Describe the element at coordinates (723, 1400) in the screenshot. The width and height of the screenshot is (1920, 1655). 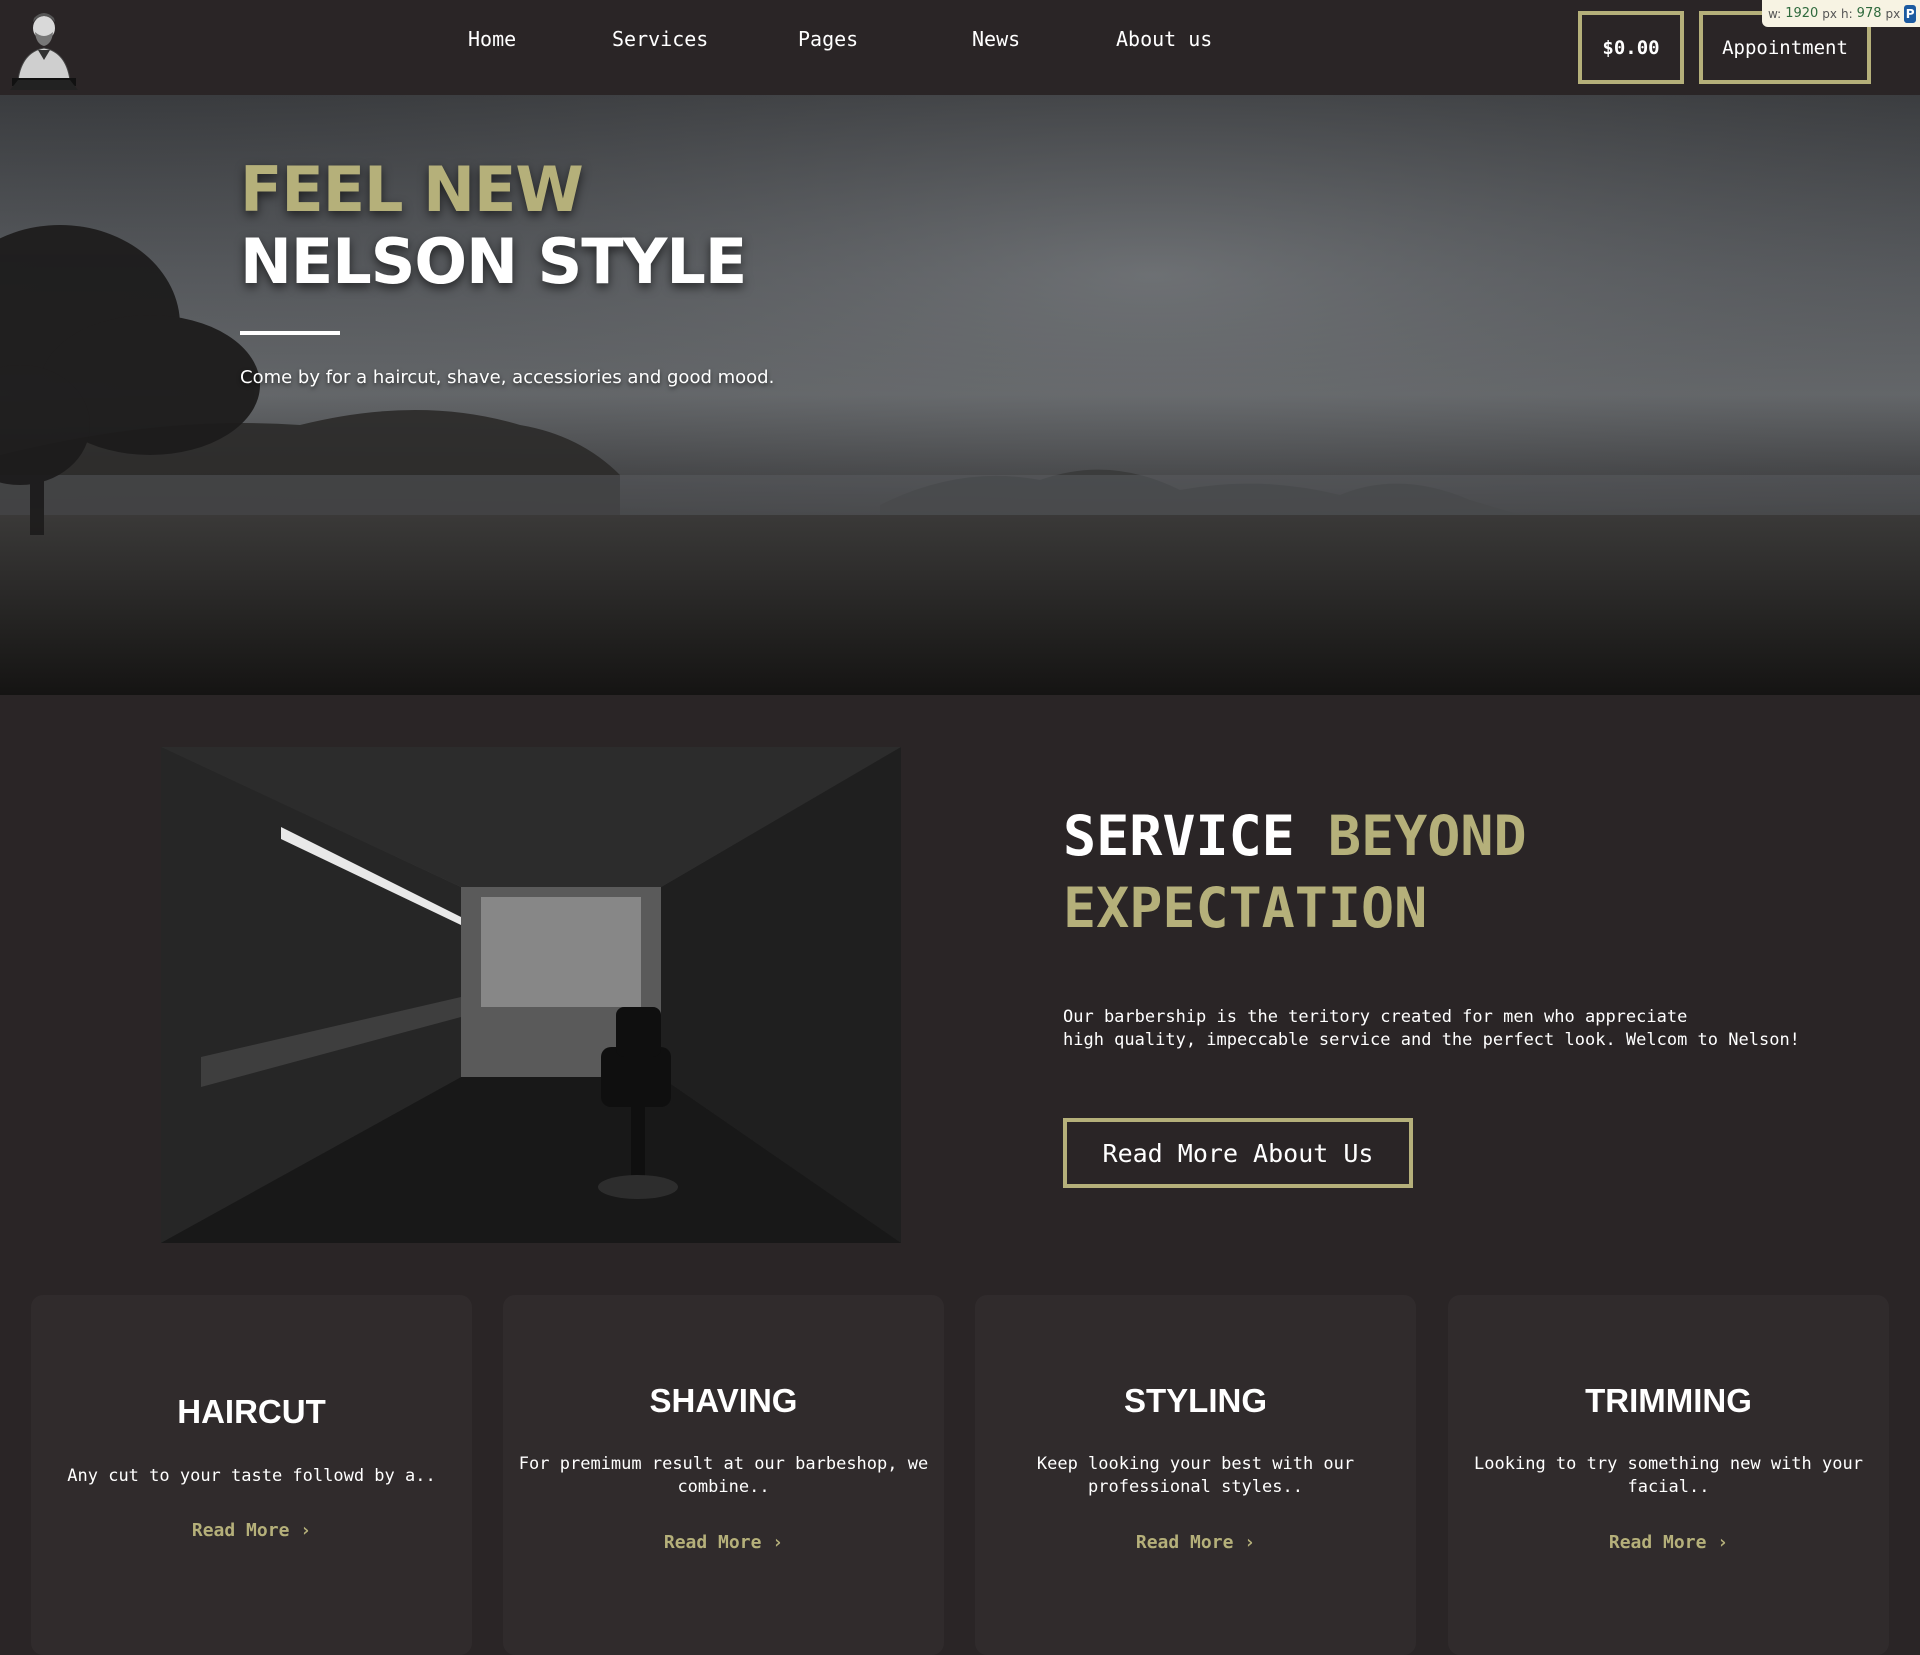
I see `service-title: SHAVING` at that location.